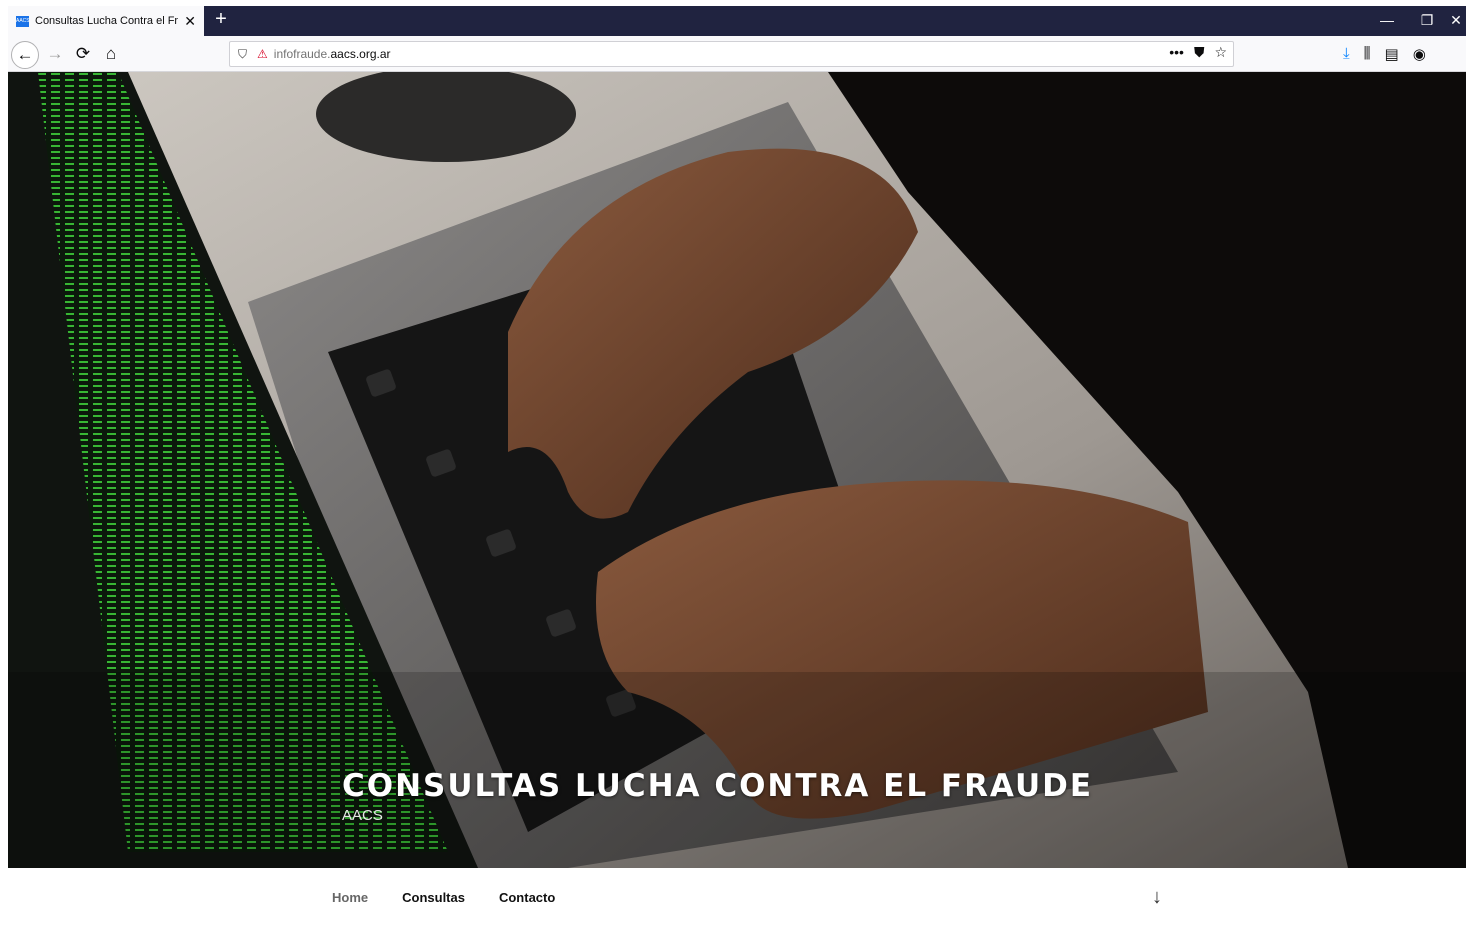  What do you see at coordinates (23, 21) in the screenshot?
I see `site-favicon-icon: AACS` at bounding box center [23, 21].